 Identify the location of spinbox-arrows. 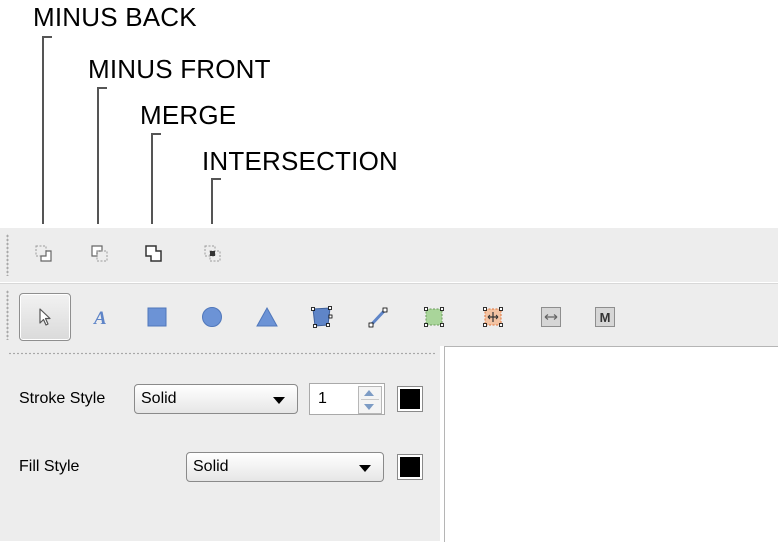
(370, 400).